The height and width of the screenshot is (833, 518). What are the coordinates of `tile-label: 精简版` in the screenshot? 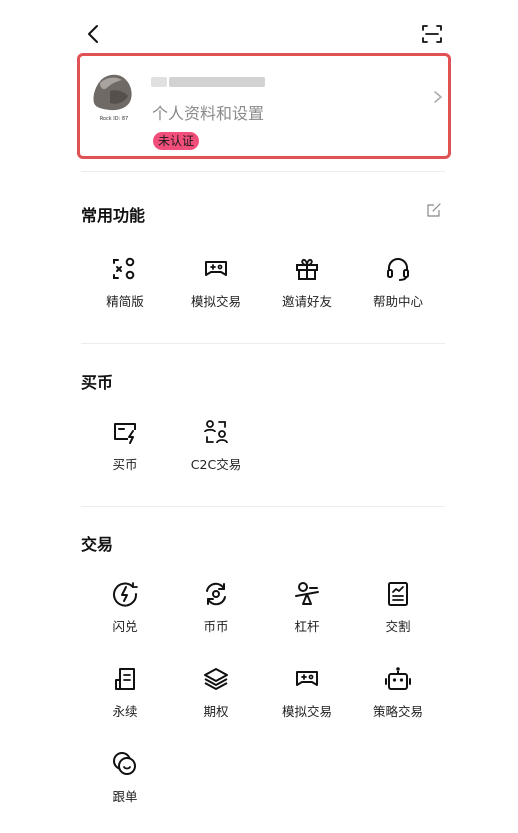 It's located at (125, 301).